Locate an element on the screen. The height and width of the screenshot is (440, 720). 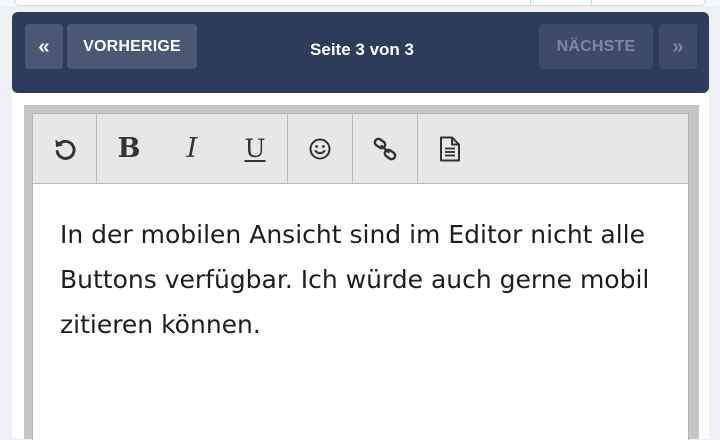
bold-button: B is located at coordinates (129, 148).